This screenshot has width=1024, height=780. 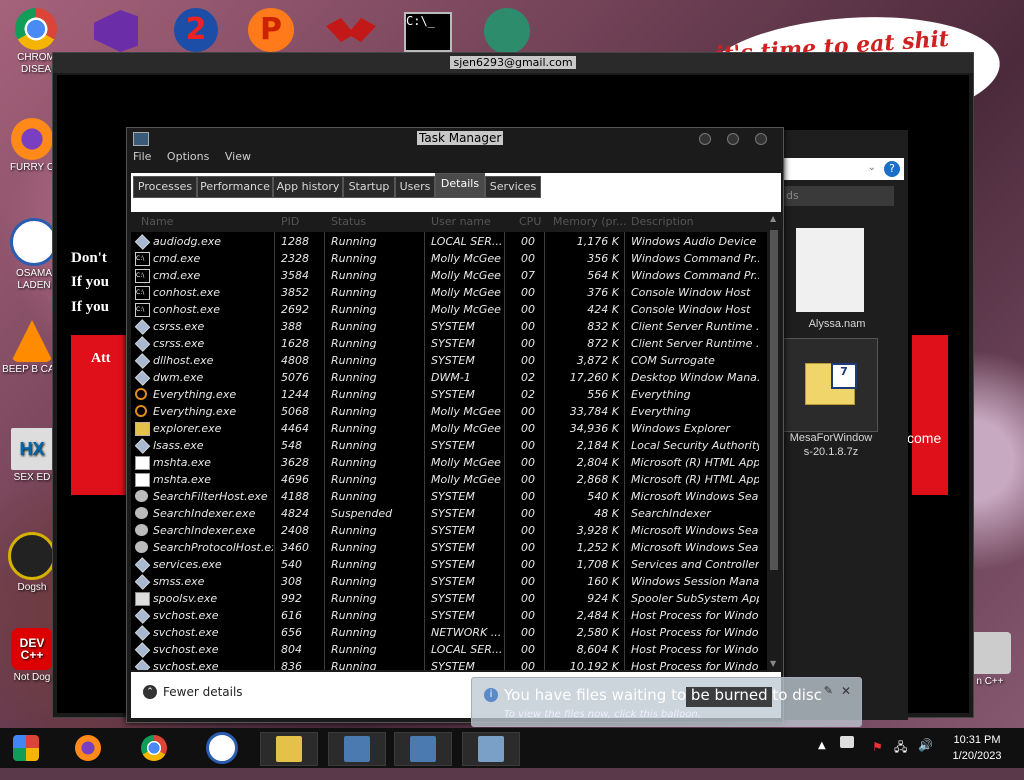 What do you see at coordinates (892, 169) in the screenshot?
I see `help-icon: ?` at bounding box center [892, 169].